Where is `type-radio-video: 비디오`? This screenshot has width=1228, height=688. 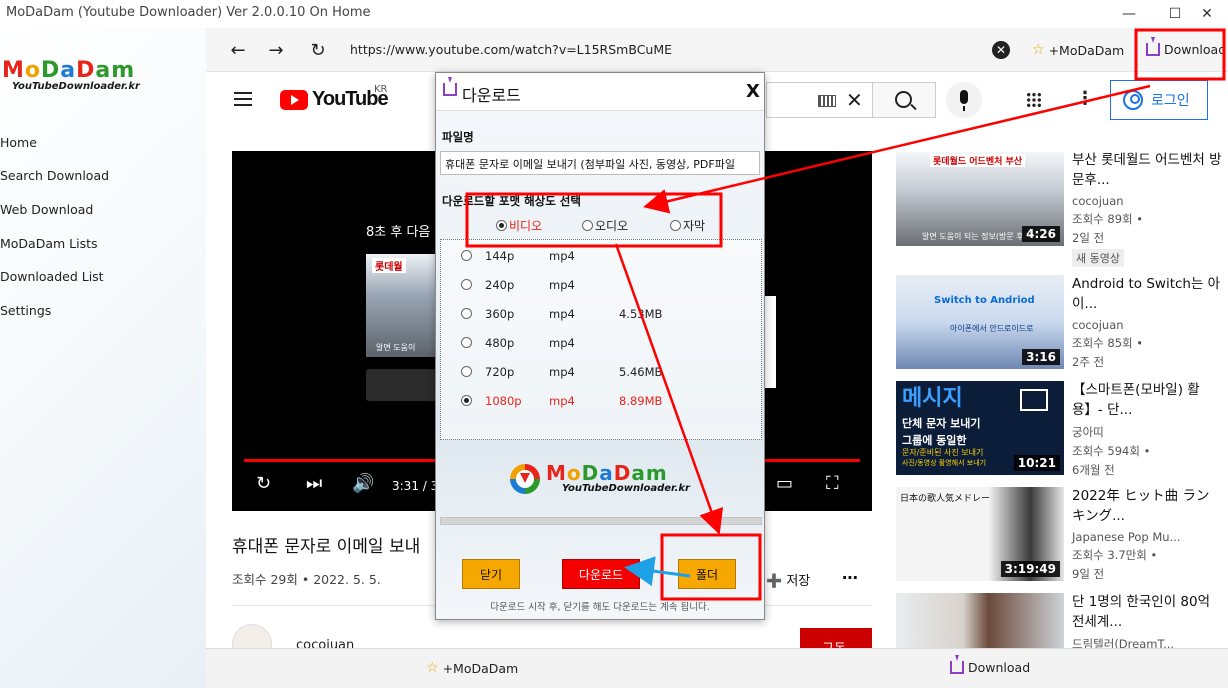
type-radio-video: 비디오 is located at coordinates (519, 225).